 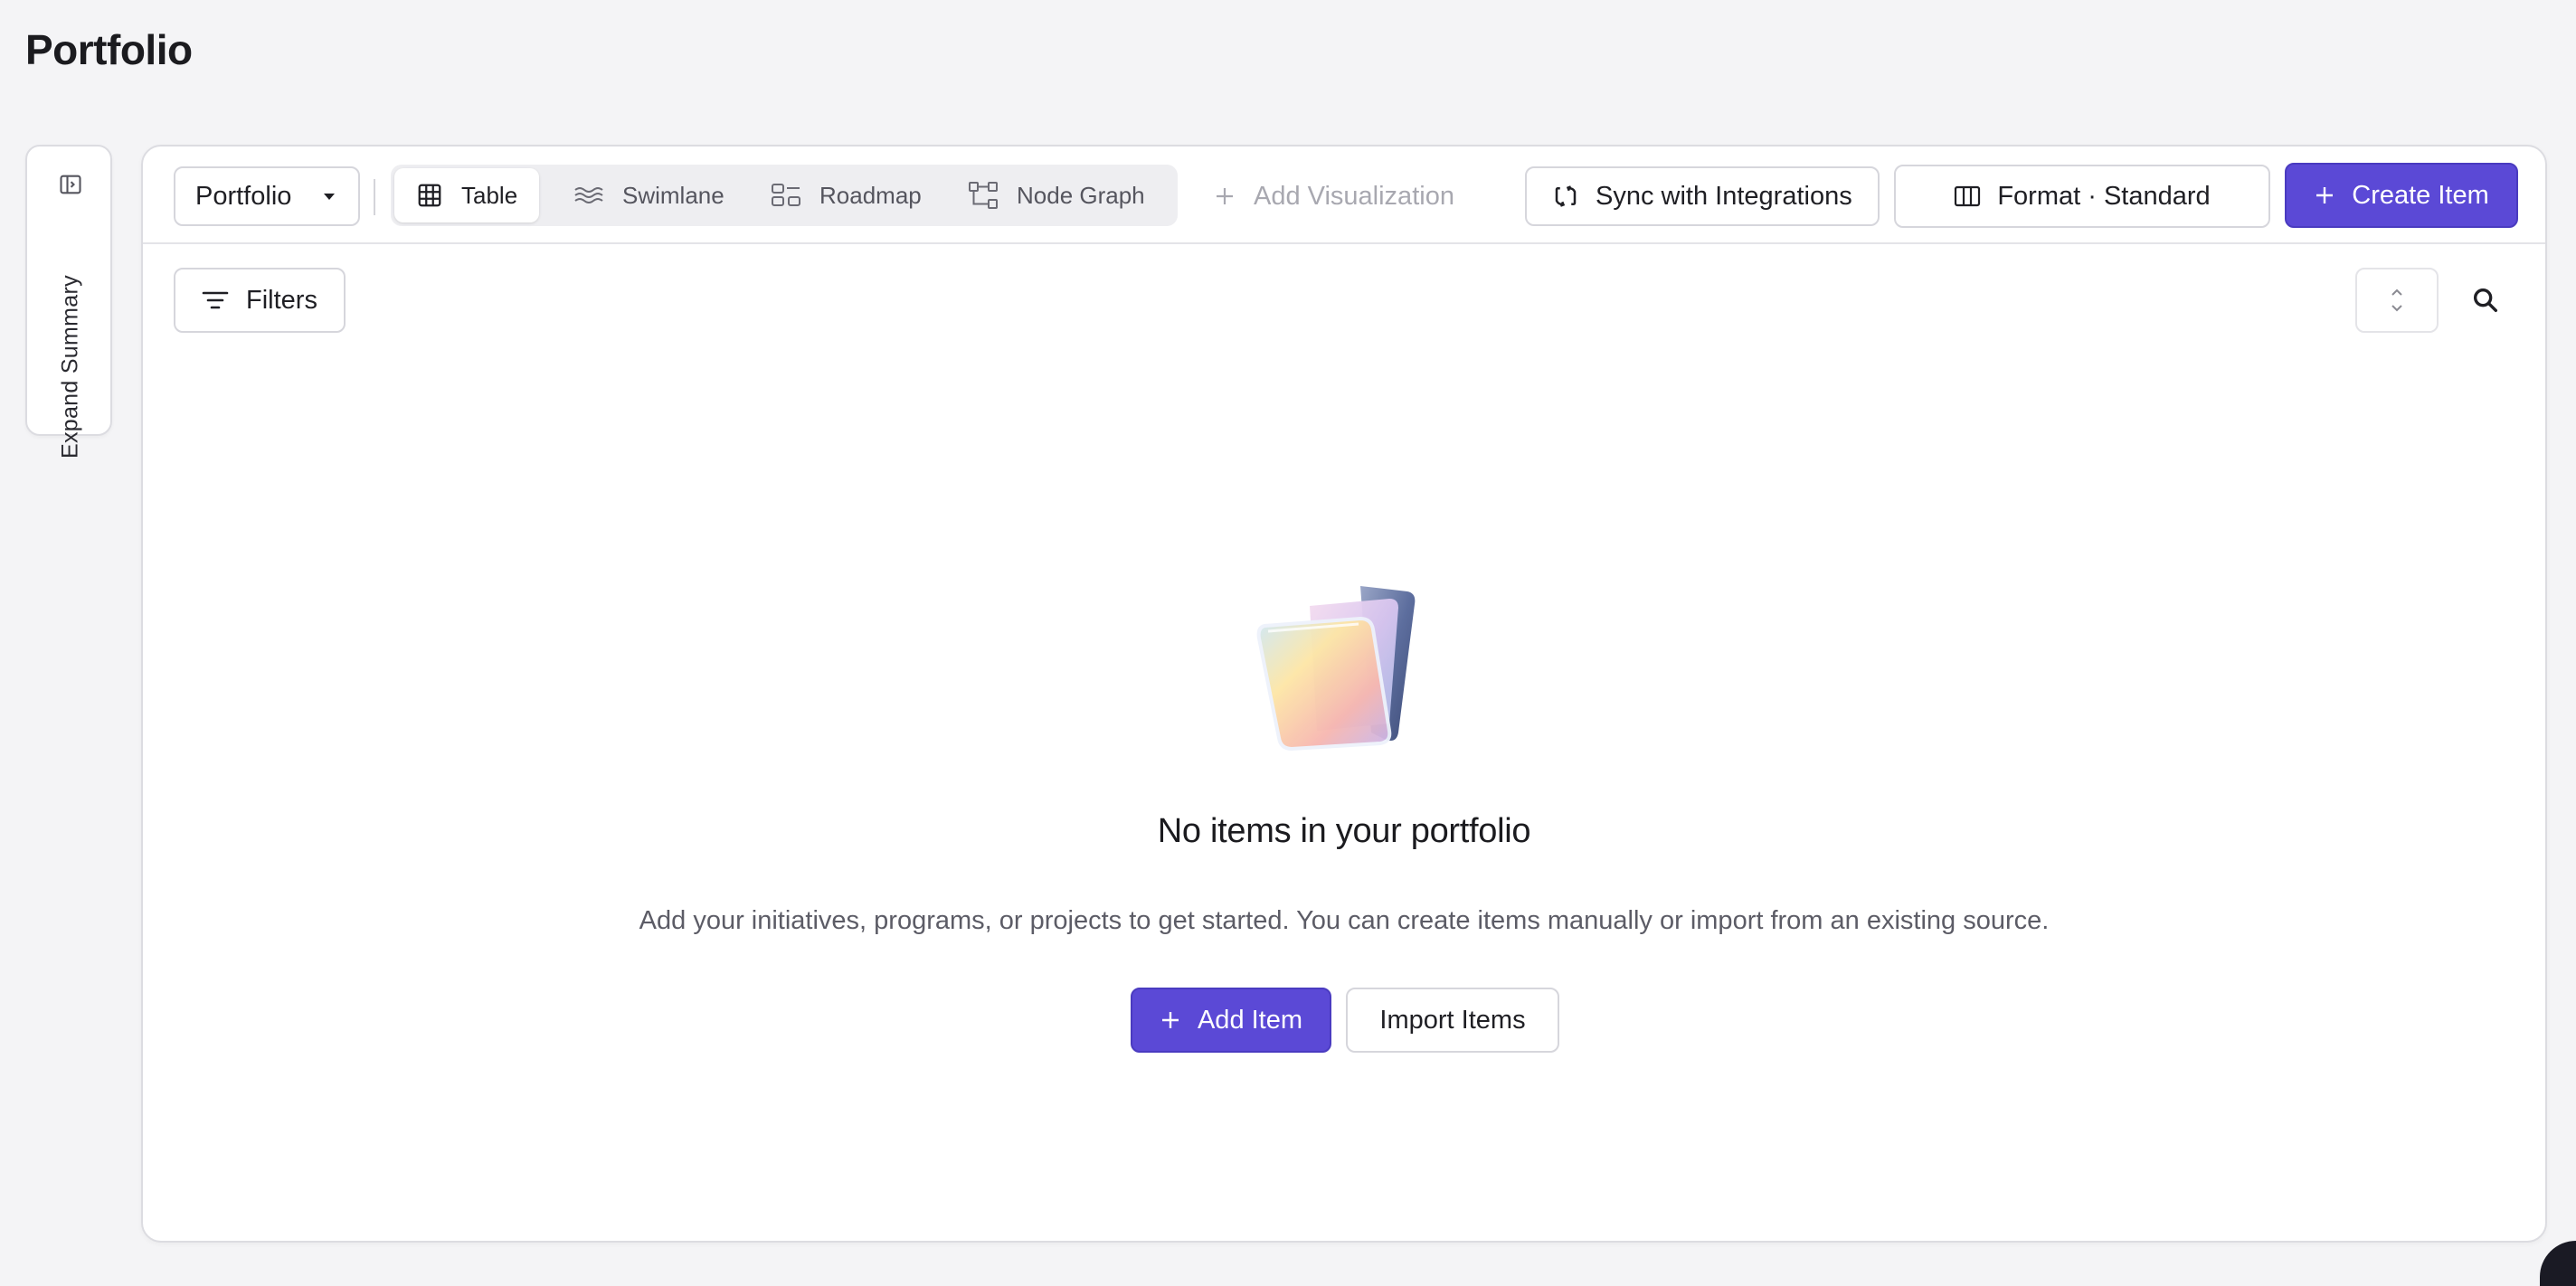 What do you see at coordinates (375, 197) in the screenshot?
I see `toolbar-divider` at bounding box center [375, 197].